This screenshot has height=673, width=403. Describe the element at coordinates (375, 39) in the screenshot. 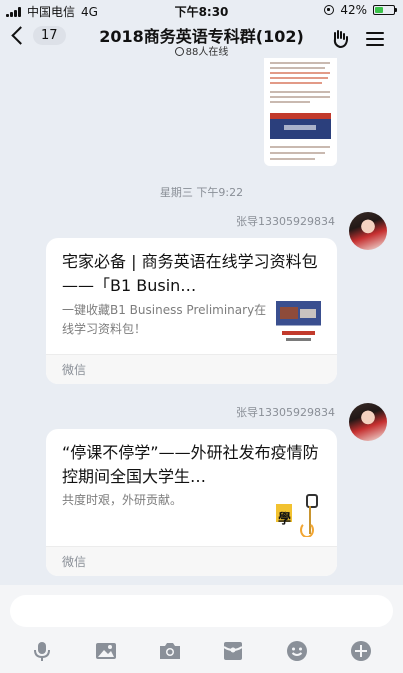

I see `menu-icon` at that location.